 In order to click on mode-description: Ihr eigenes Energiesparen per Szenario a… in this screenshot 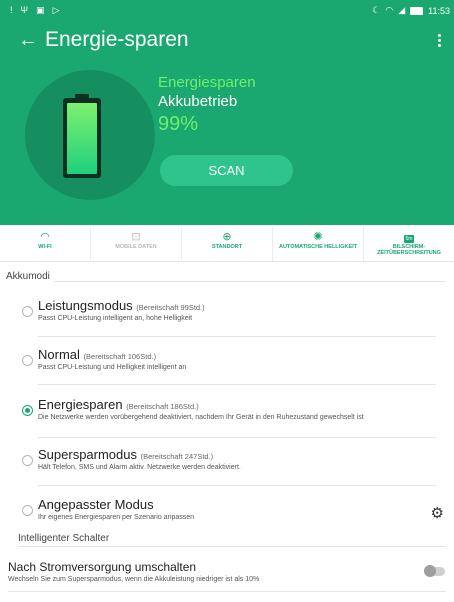, I will do `click(116, 517)`.